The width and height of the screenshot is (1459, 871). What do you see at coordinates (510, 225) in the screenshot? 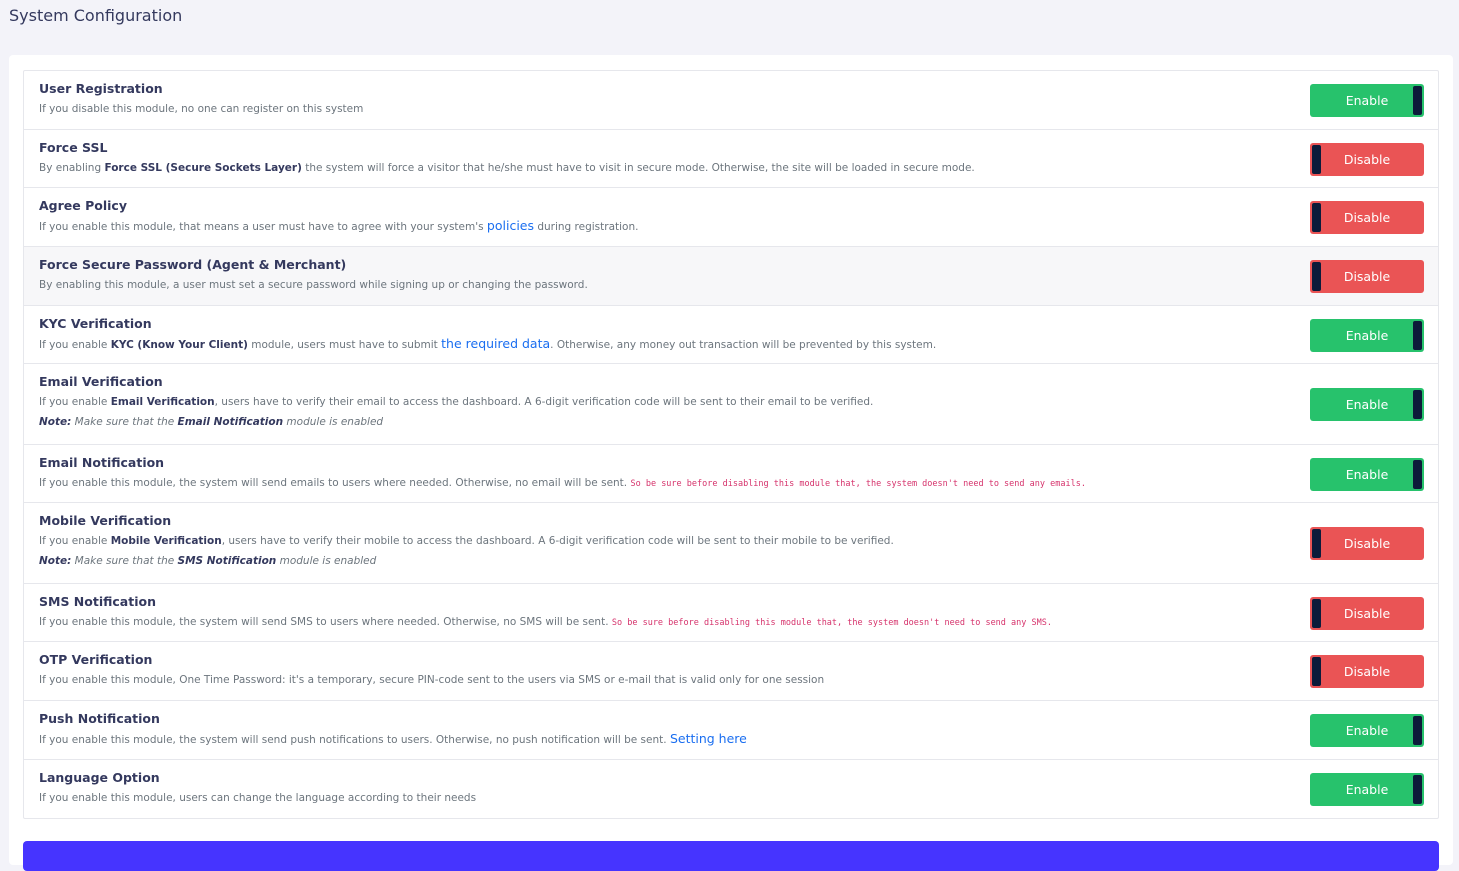
I see `policy-link: policies` at bounding box center [510, 225].